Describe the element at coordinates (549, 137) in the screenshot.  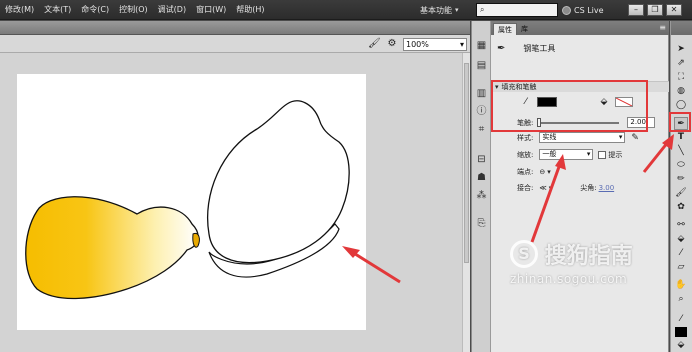
I see `style-value: 实线` at that location.